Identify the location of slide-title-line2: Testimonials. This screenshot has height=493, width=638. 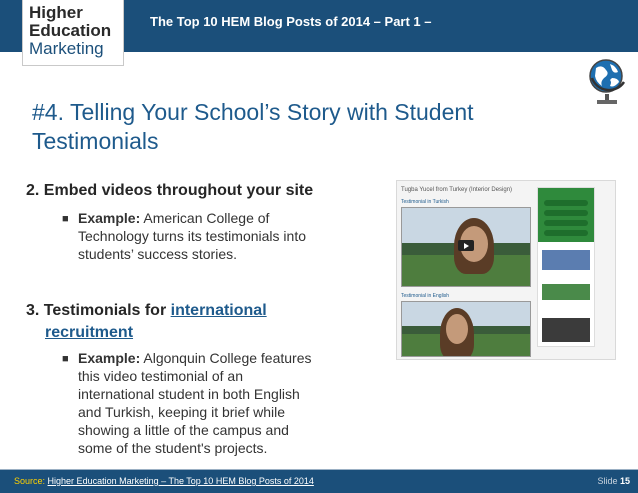
(95, 141).